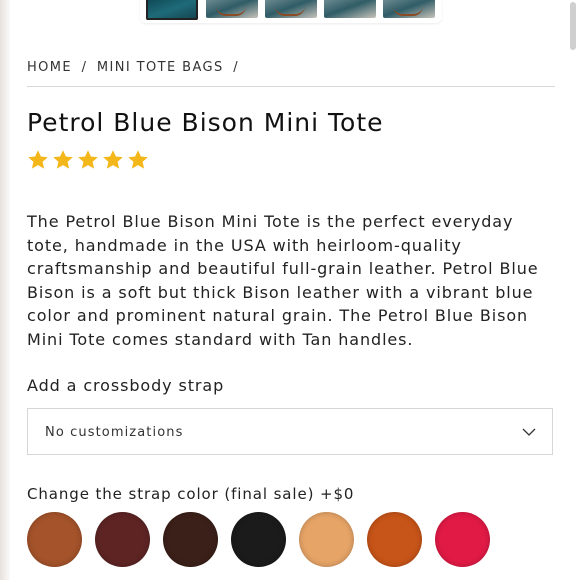  I want to click on breadcrumb-category-link: MINI TOTE BAGS, so click(160, 67).